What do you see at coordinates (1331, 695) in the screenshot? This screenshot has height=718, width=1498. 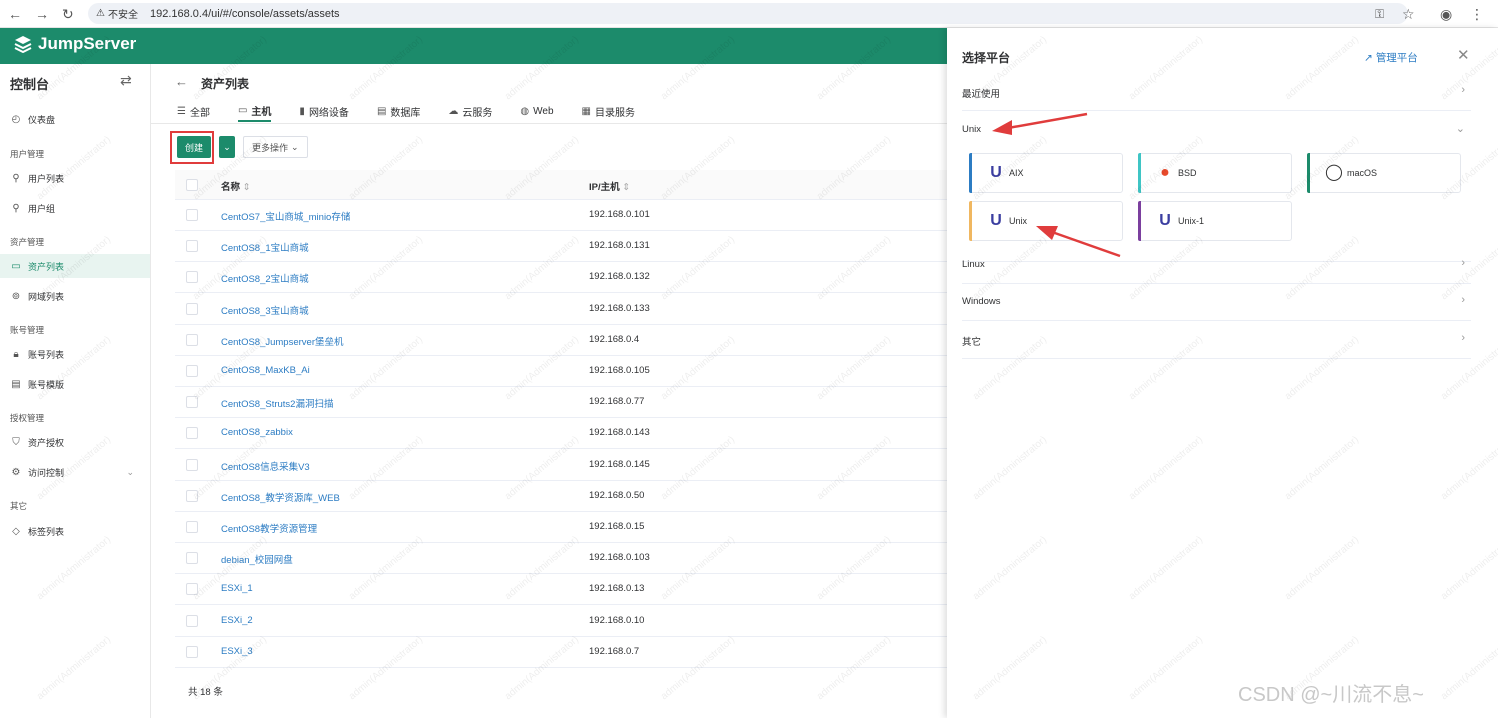 I see `csdn-credit: CSDN @~川流不息~` at bounding box center [1331, 695].